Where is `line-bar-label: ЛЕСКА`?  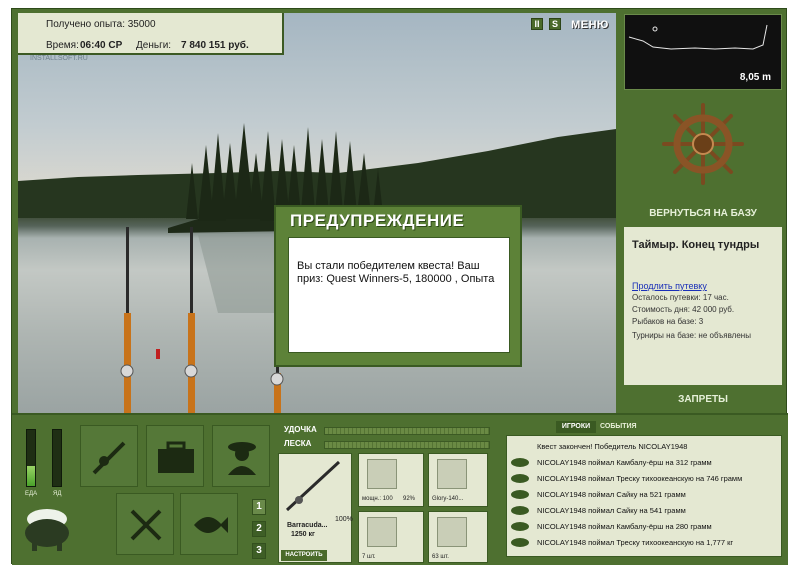
line-bar-label: ЛЕСКА is located at coordinates (298, 443).